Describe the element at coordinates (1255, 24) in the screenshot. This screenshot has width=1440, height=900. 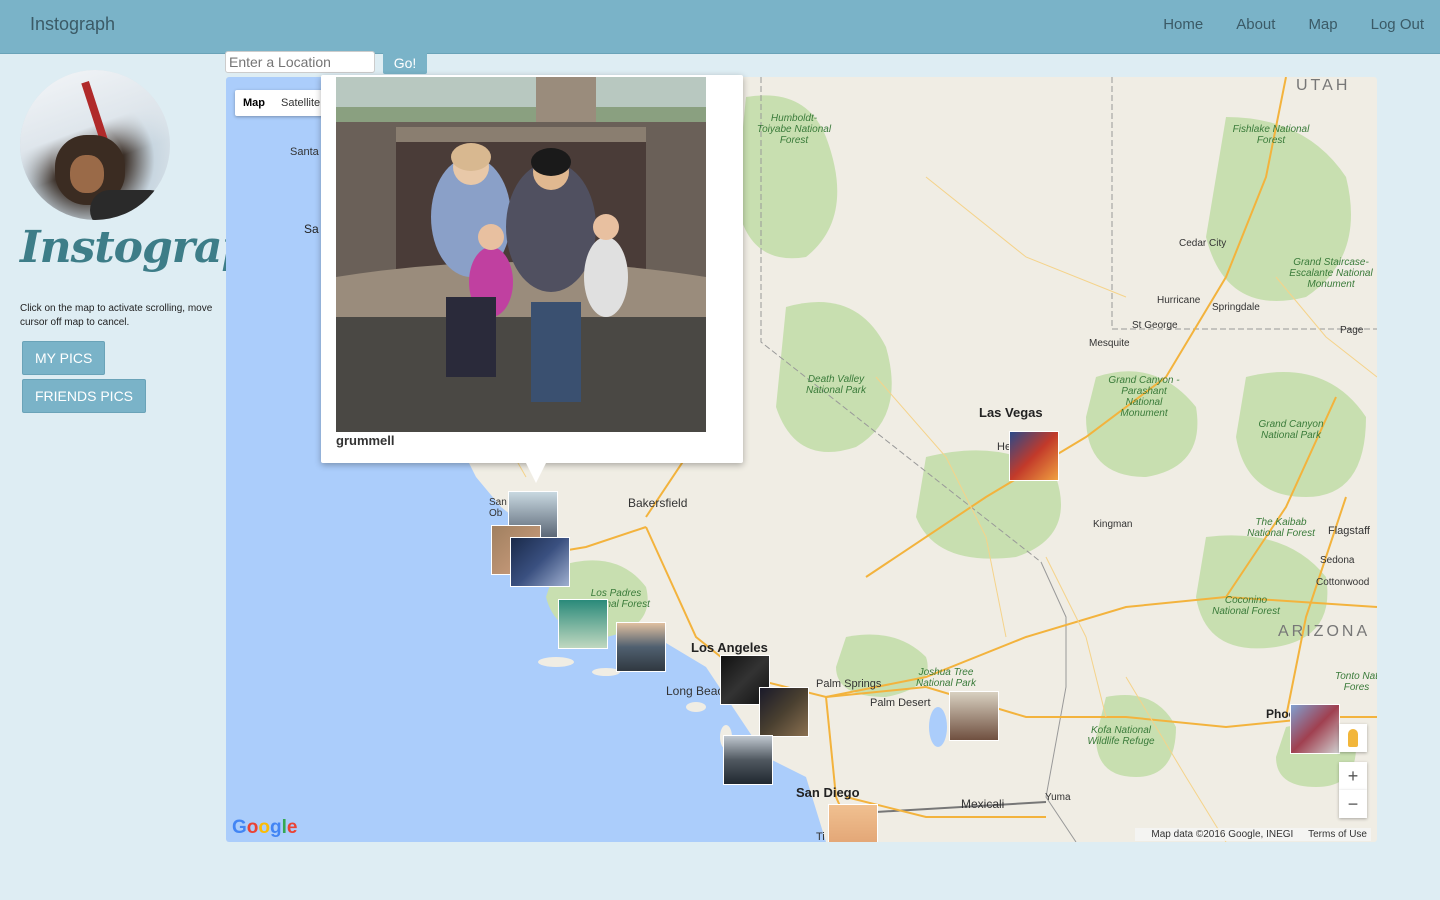
I see `nav-about: About` at that location.